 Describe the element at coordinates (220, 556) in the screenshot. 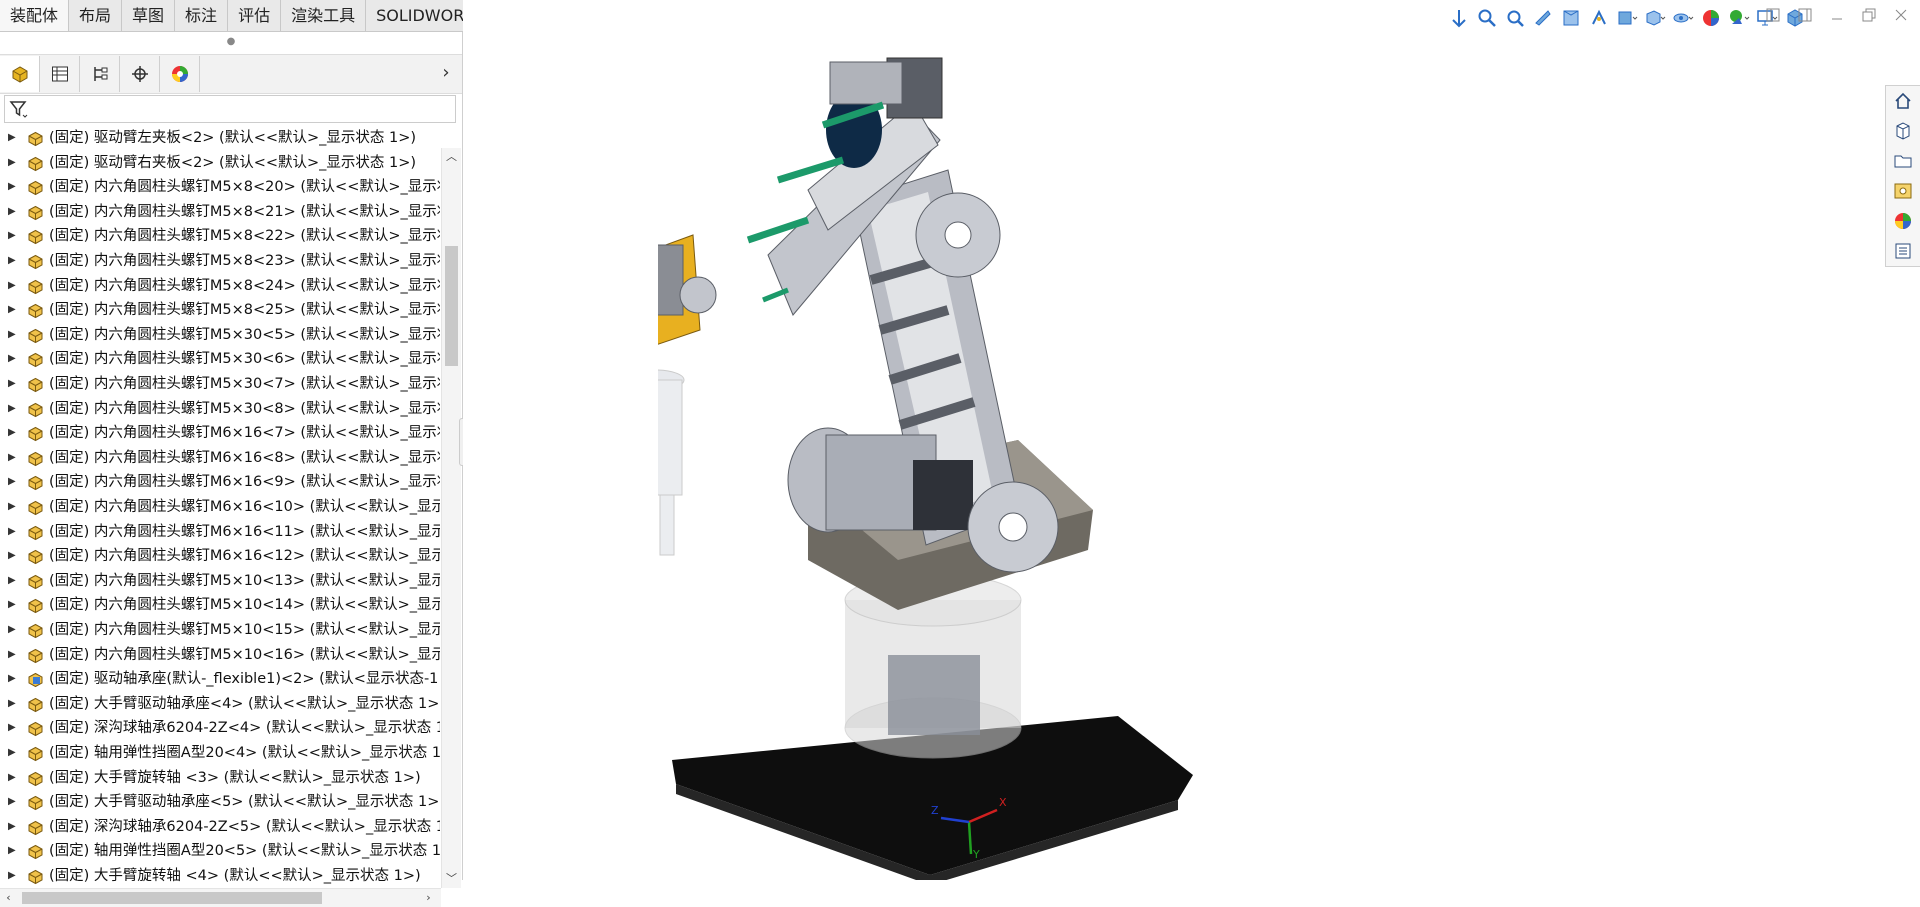

I see `tree-item: ▶ (固定) 内六角圆柱头螺钉M6×16<12> (默认<<默认>_显示状态` at that location.